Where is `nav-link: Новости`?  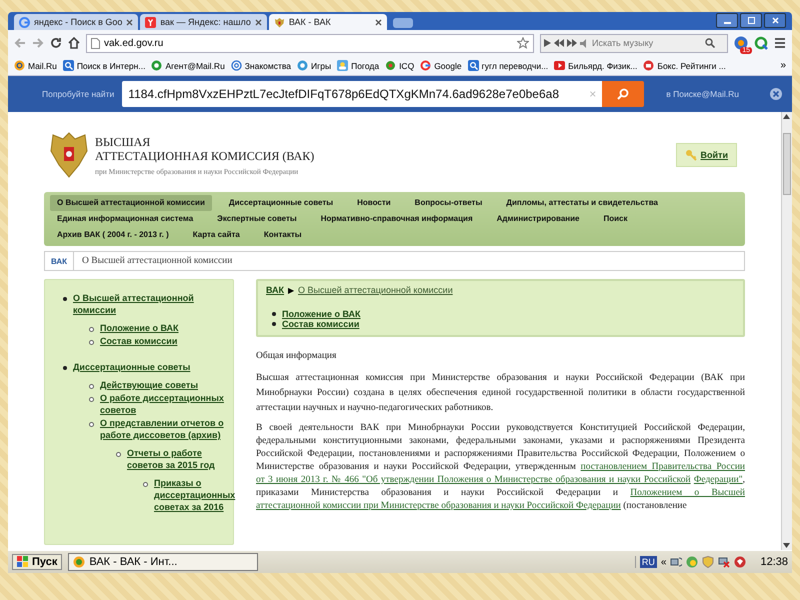
nav-link: Новости is located at coordinates (374, 203).